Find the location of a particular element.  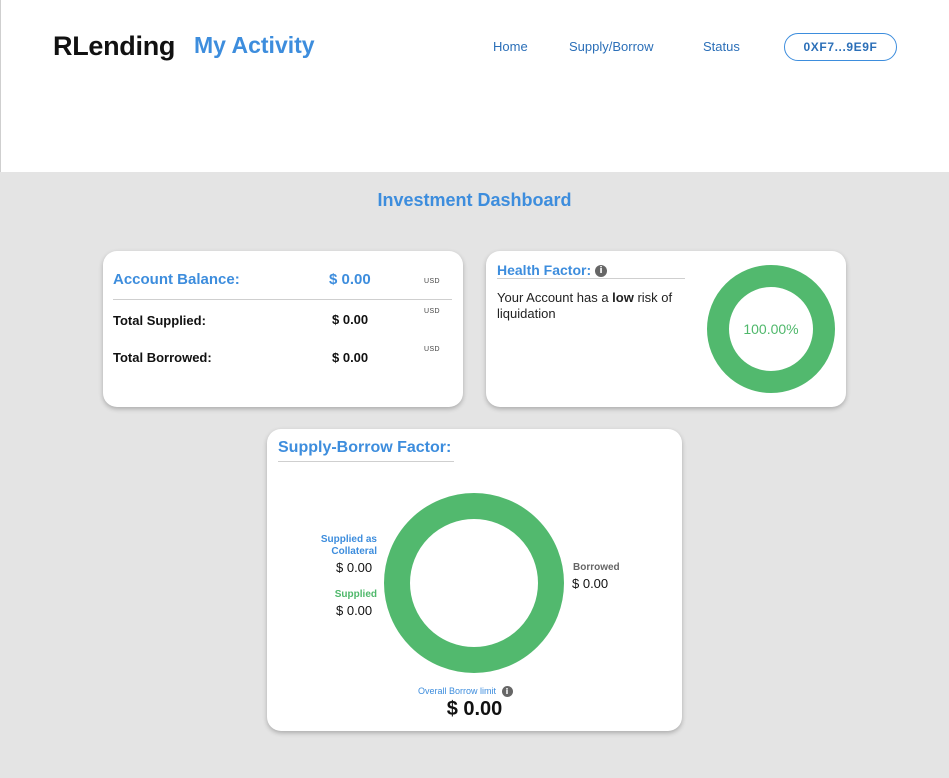

supplied-as-collateral-label: Supplied as Collateral is located at coordinates (348, 545).